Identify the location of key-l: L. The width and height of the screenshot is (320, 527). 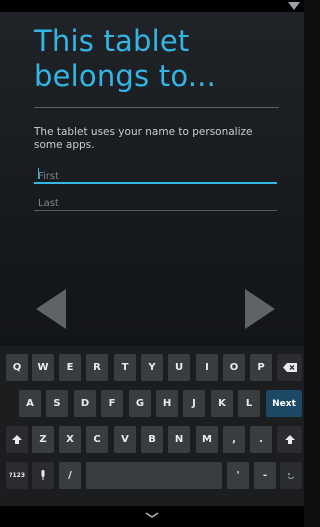
(249, 403).